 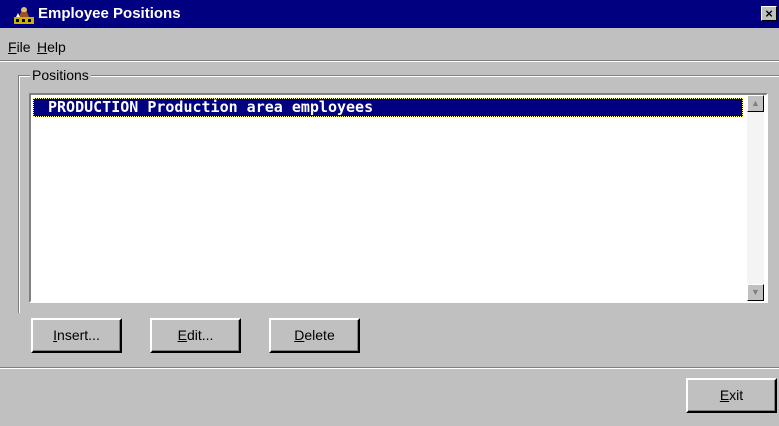 What do you see at coordinates (389, 61) in the screenshot?
I see `menu-separator` at bounding box center [389, 61].